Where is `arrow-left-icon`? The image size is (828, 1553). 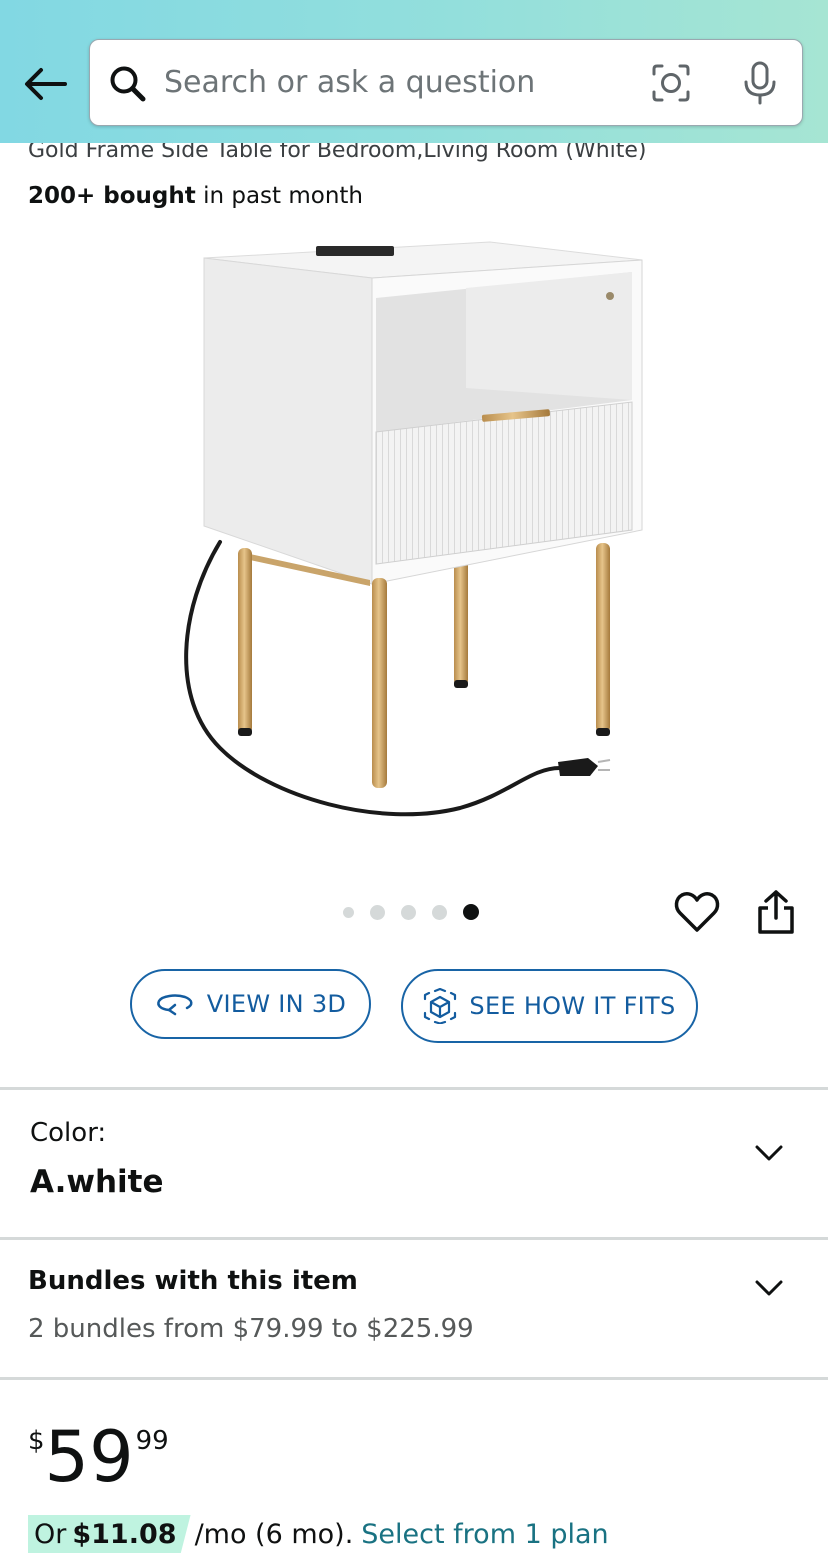 arrow-left-icon is located at coordinates (46, 84).